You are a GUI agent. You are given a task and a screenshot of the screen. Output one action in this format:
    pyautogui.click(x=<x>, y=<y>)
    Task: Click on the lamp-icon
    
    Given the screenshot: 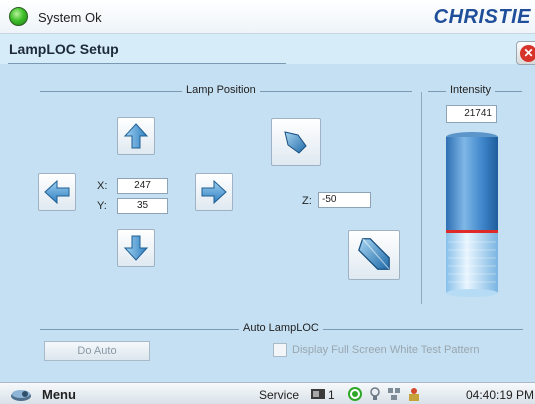 What is the action you would take?
    pyautogui.click(x=375, y=394)
    